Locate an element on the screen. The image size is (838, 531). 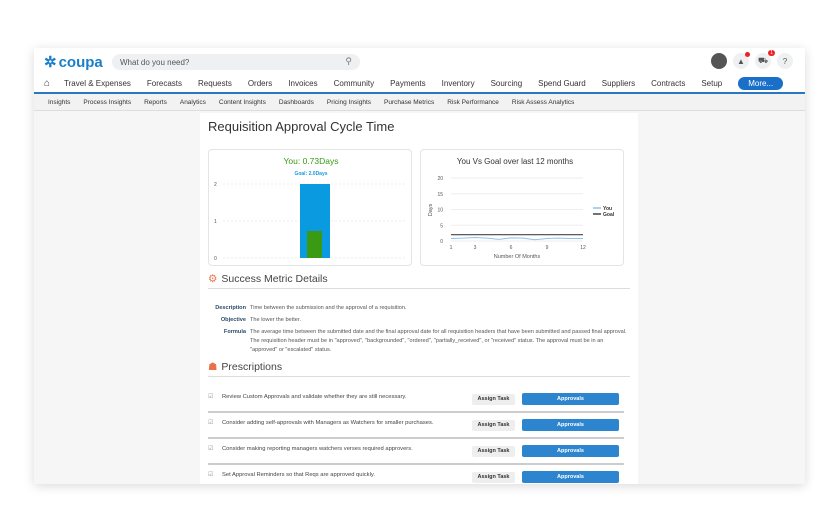
subnav-item: Risk Assess Analytics is located at coordinates (543, 102).